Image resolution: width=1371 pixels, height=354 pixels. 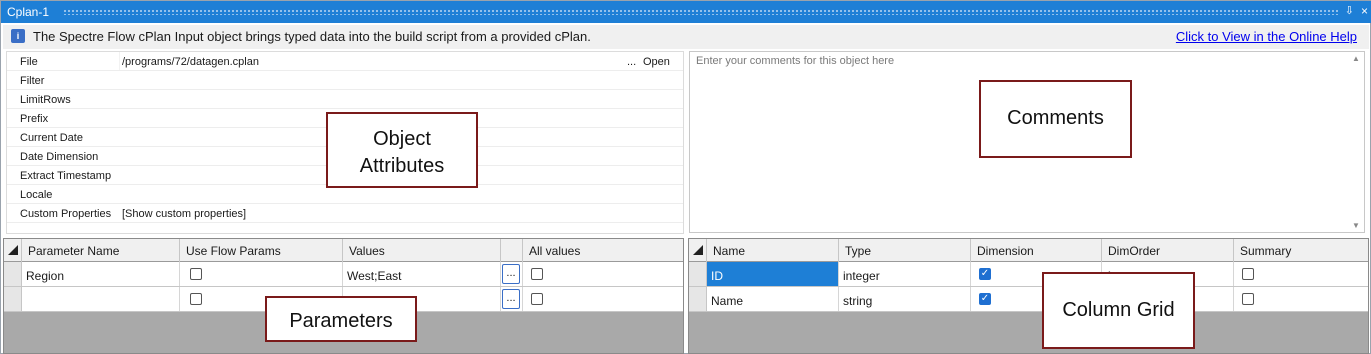 I want to click on cell-name: ID, so click(x=773, y=274).